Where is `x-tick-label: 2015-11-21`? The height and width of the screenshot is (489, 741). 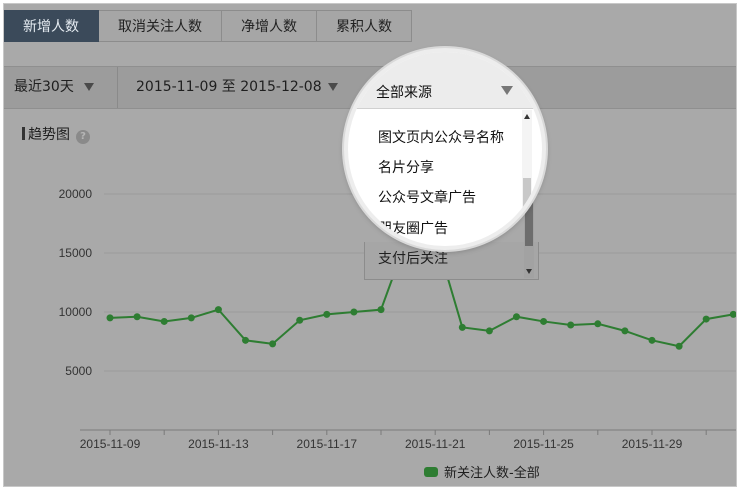
x-tick-label: 2015-11-21 is located at coordinates (435, 444).